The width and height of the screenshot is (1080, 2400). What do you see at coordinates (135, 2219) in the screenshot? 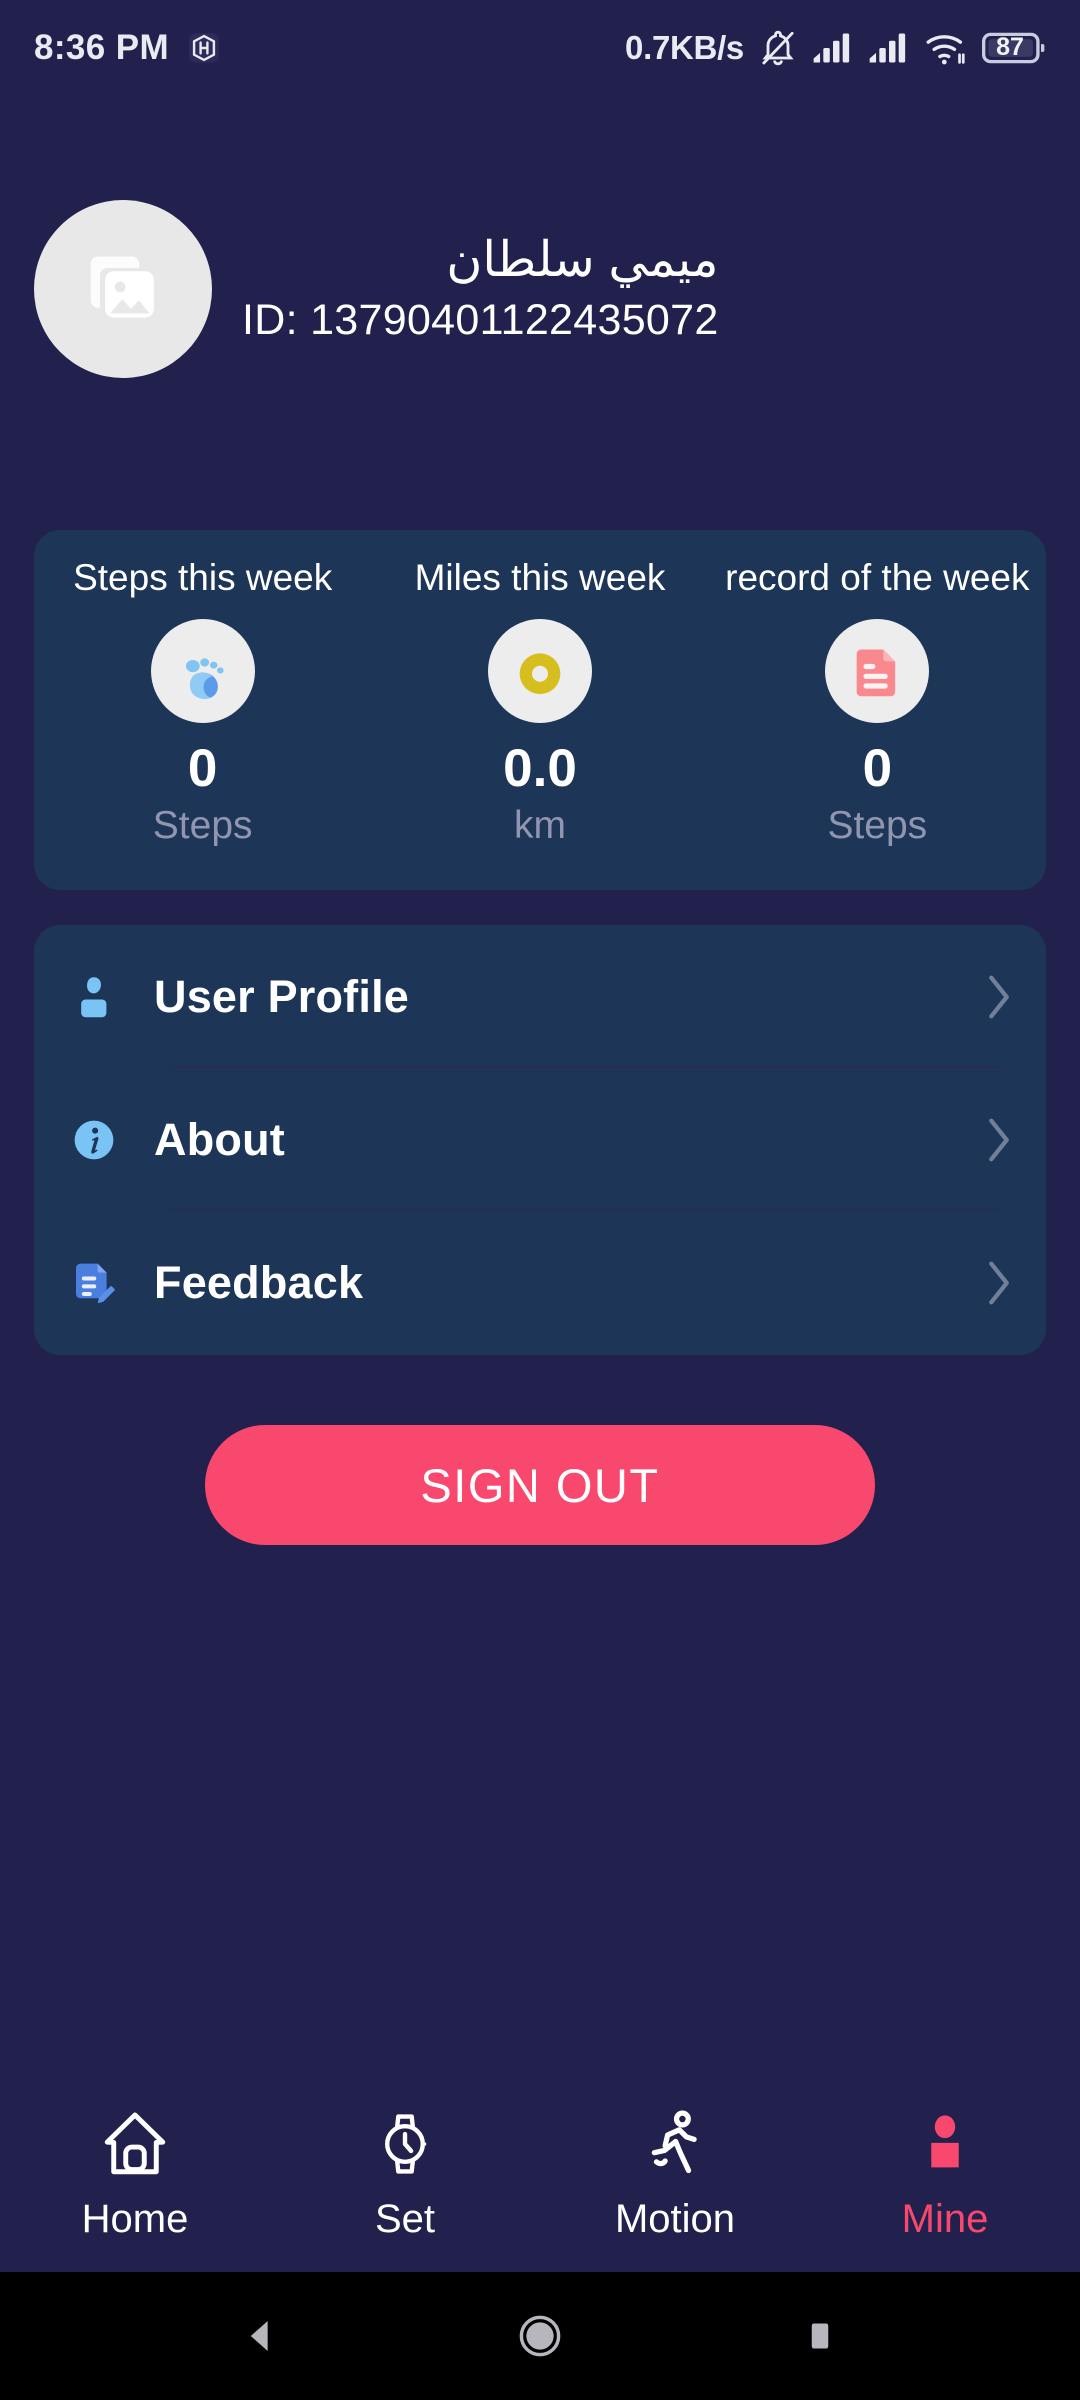
I see `tab-label: Home` at bounding box center [135, 2219].